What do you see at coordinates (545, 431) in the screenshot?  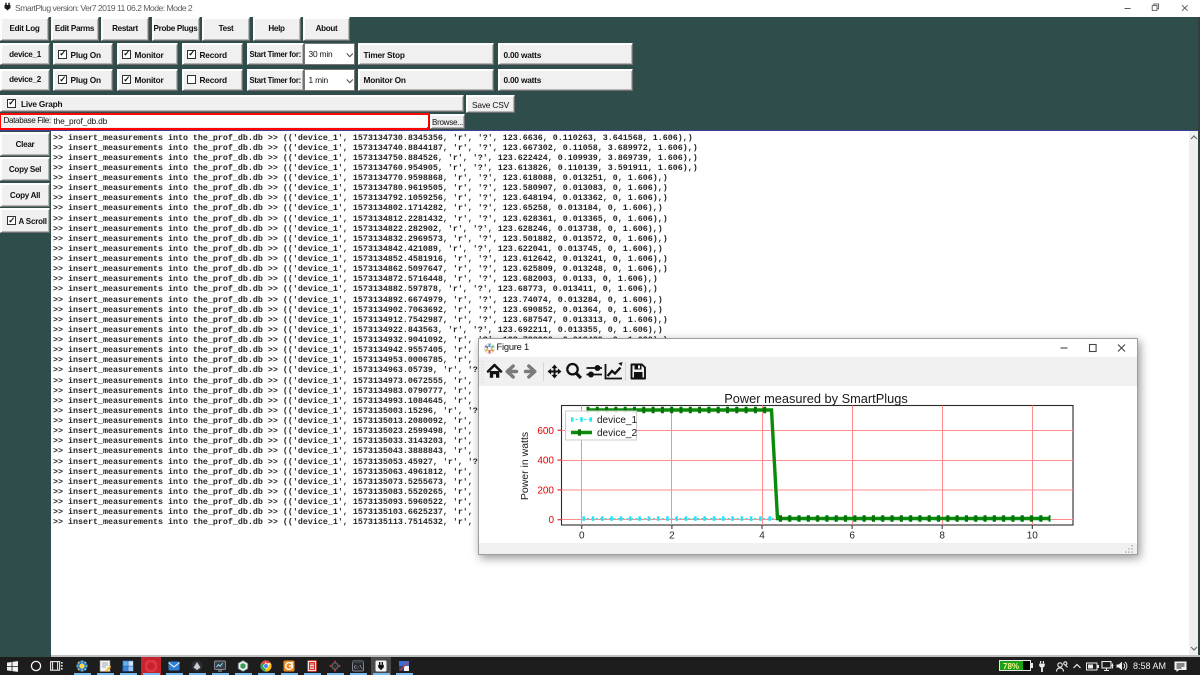 I see `svg-text: 600` at bounding box center [545, 431].